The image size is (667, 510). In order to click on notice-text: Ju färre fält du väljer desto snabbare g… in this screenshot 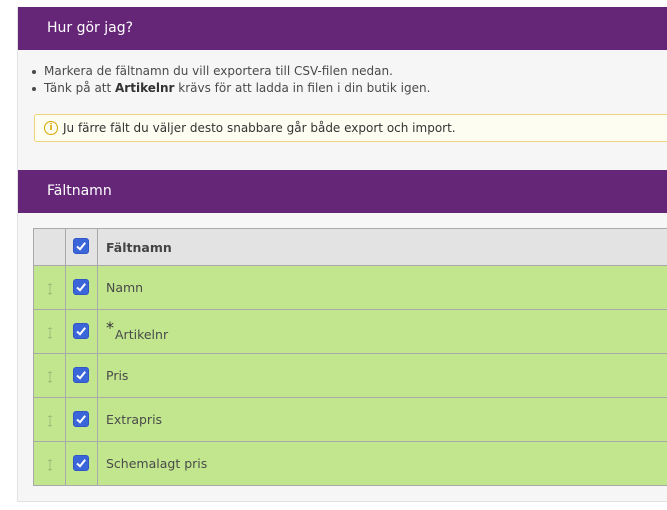, I will do `click(259, 128)`.